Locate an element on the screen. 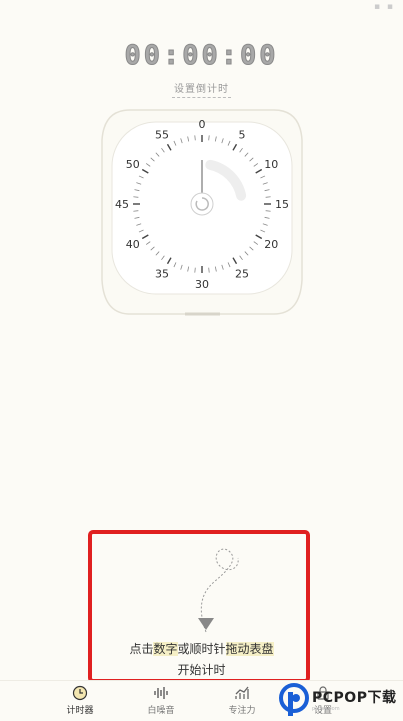  set-countdown-label: 设置倒计时 is located at coordinates (201, 91).